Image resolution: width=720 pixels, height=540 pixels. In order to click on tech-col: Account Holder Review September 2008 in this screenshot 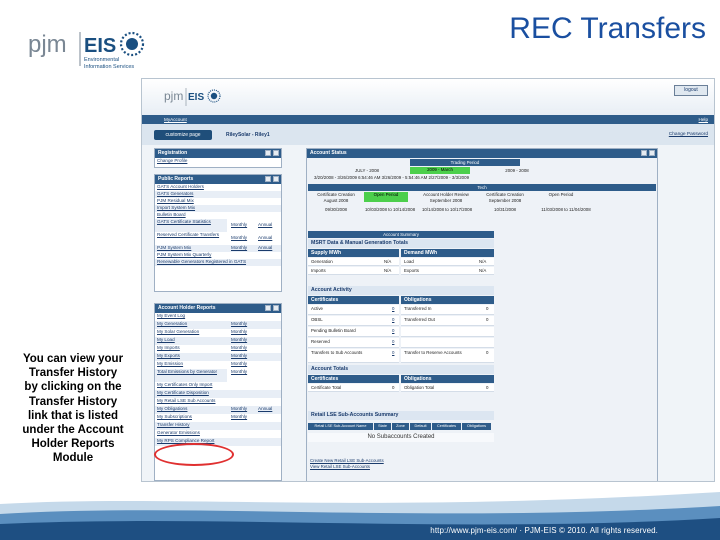, I will do `click(446, 197)`.